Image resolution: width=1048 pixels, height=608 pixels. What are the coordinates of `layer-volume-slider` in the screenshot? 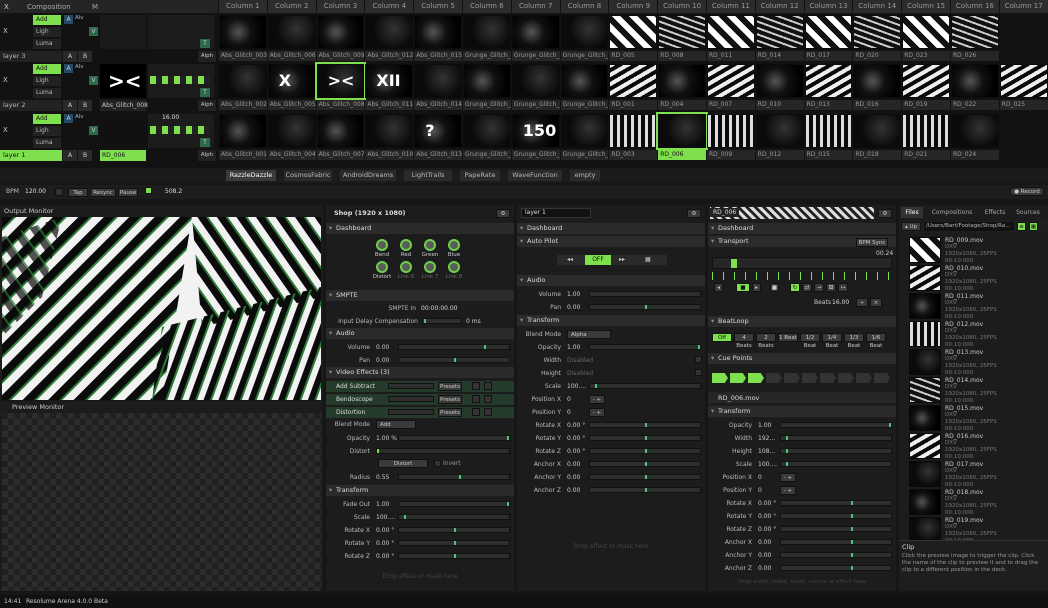 It's located at (645, 294).